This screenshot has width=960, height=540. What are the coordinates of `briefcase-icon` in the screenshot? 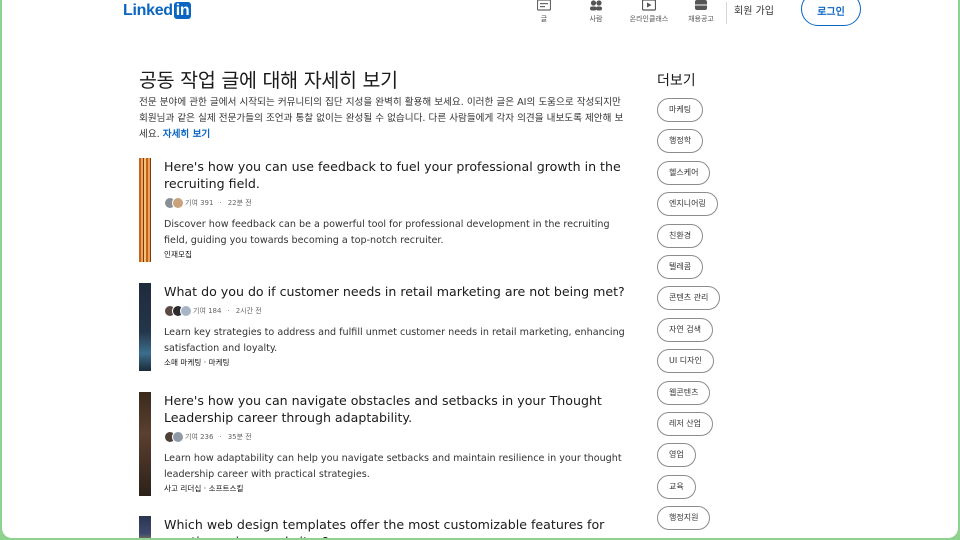 It's located at (701, 5).